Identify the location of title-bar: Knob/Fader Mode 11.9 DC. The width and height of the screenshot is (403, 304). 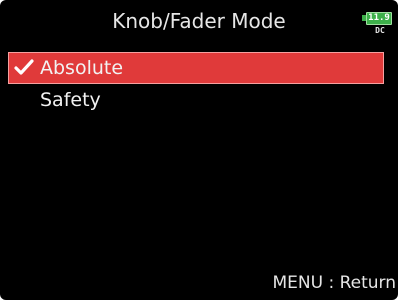
(199, 22).